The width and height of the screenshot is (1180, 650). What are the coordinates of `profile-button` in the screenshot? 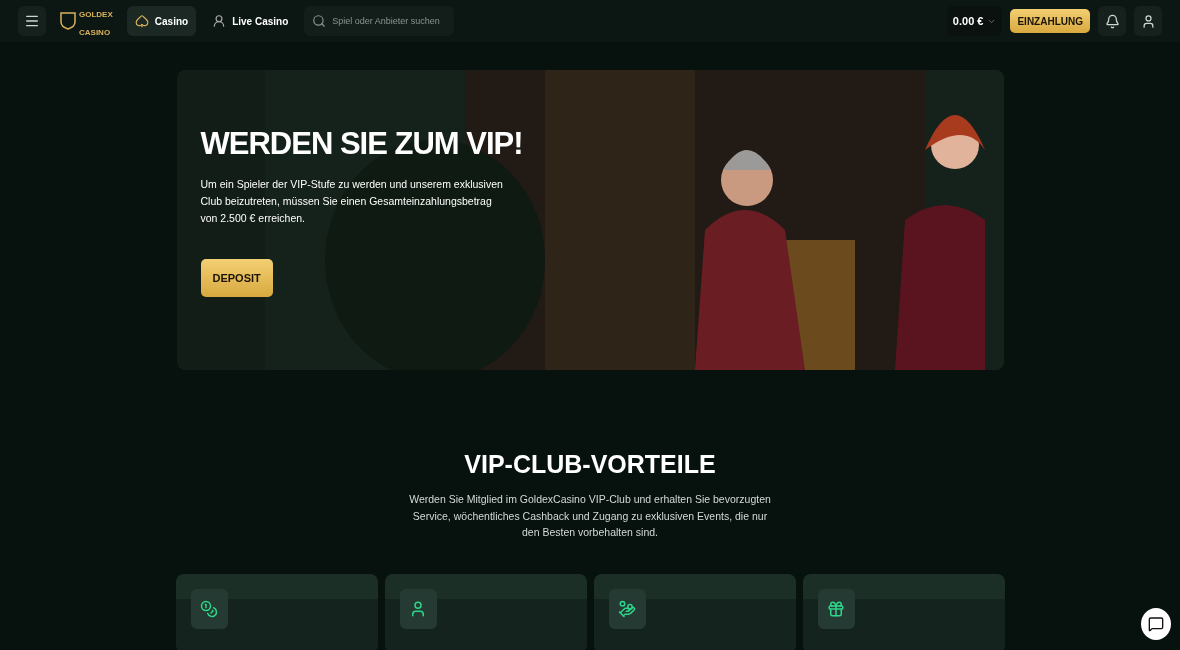 It's located at (1148, 21).